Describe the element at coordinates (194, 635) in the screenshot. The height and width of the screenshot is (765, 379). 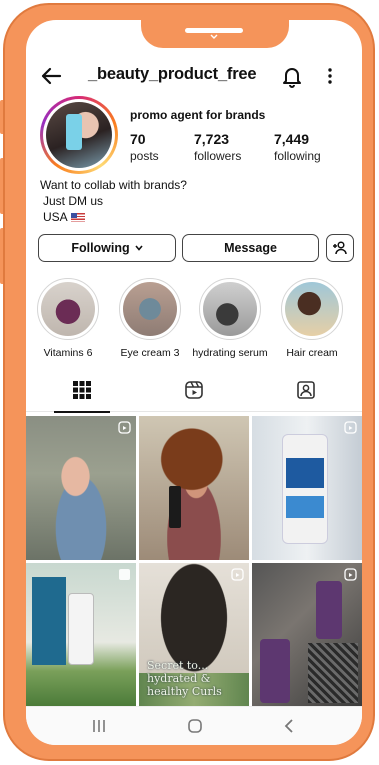
I see `post-thumbnail: Secret to... hydrated & healthy Curls` at that location.